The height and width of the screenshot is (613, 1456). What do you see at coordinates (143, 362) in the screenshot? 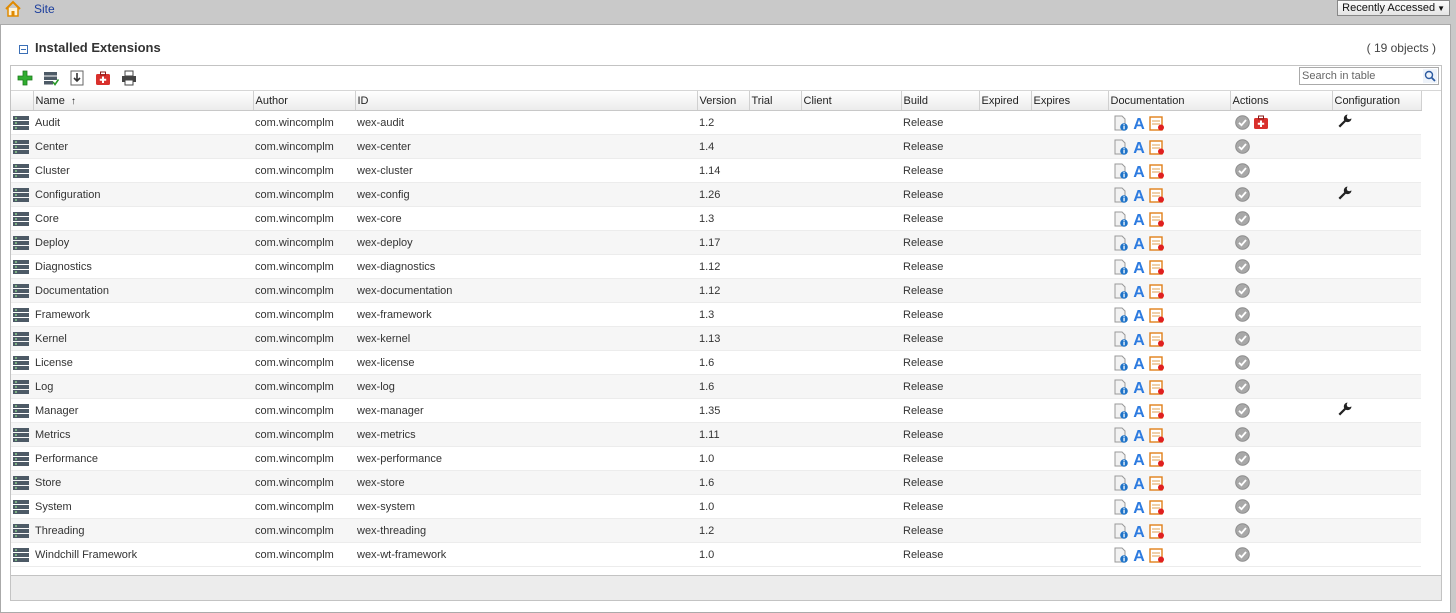
I see `cell-name: License` at bounding box center [143, 362].